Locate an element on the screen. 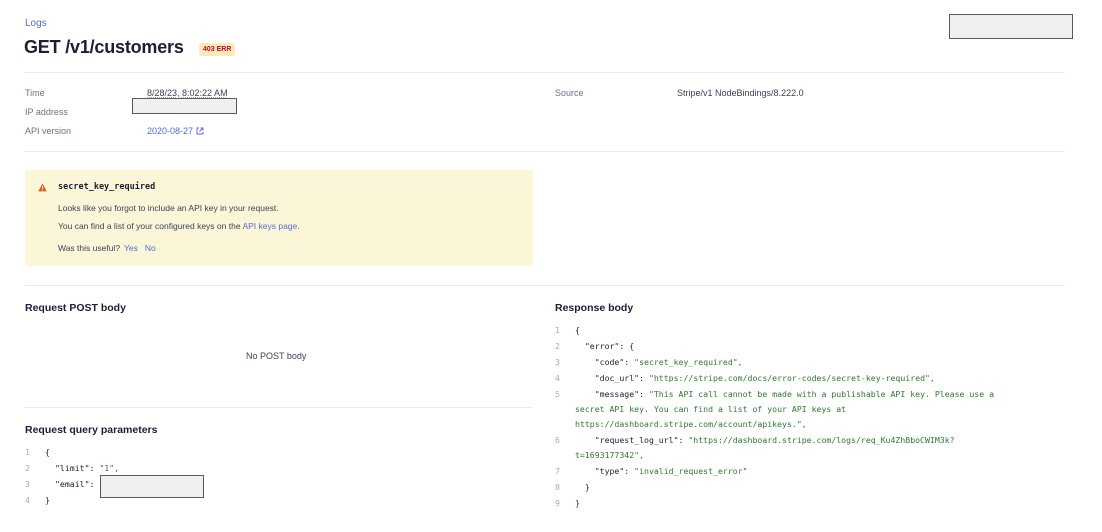 The width and height of the screenshot is (1102, 532). alert-hint-suffix: . is located at coordinates (298, 226).